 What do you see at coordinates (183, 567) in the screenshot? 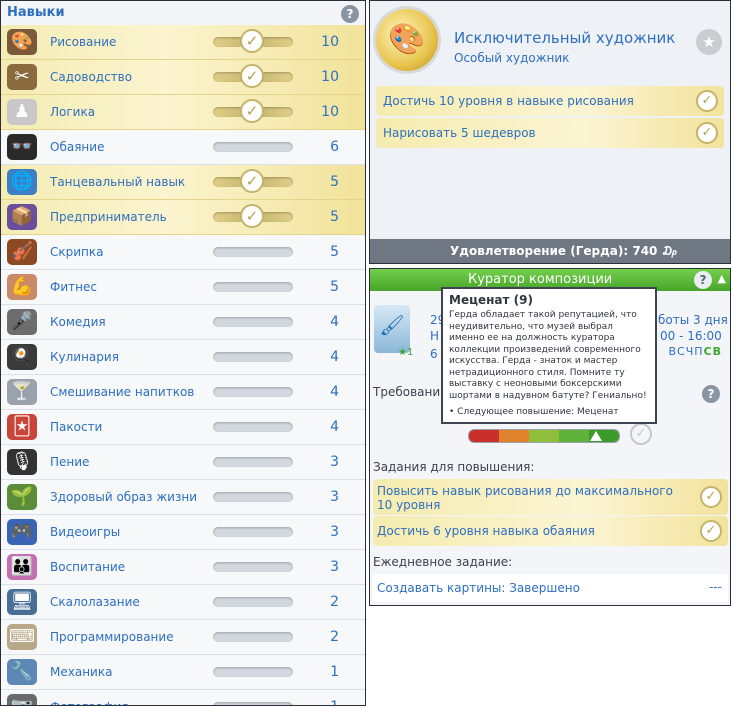
I see `skill-row: 👪Воспитание✓3` at bounding box center [183, 567].